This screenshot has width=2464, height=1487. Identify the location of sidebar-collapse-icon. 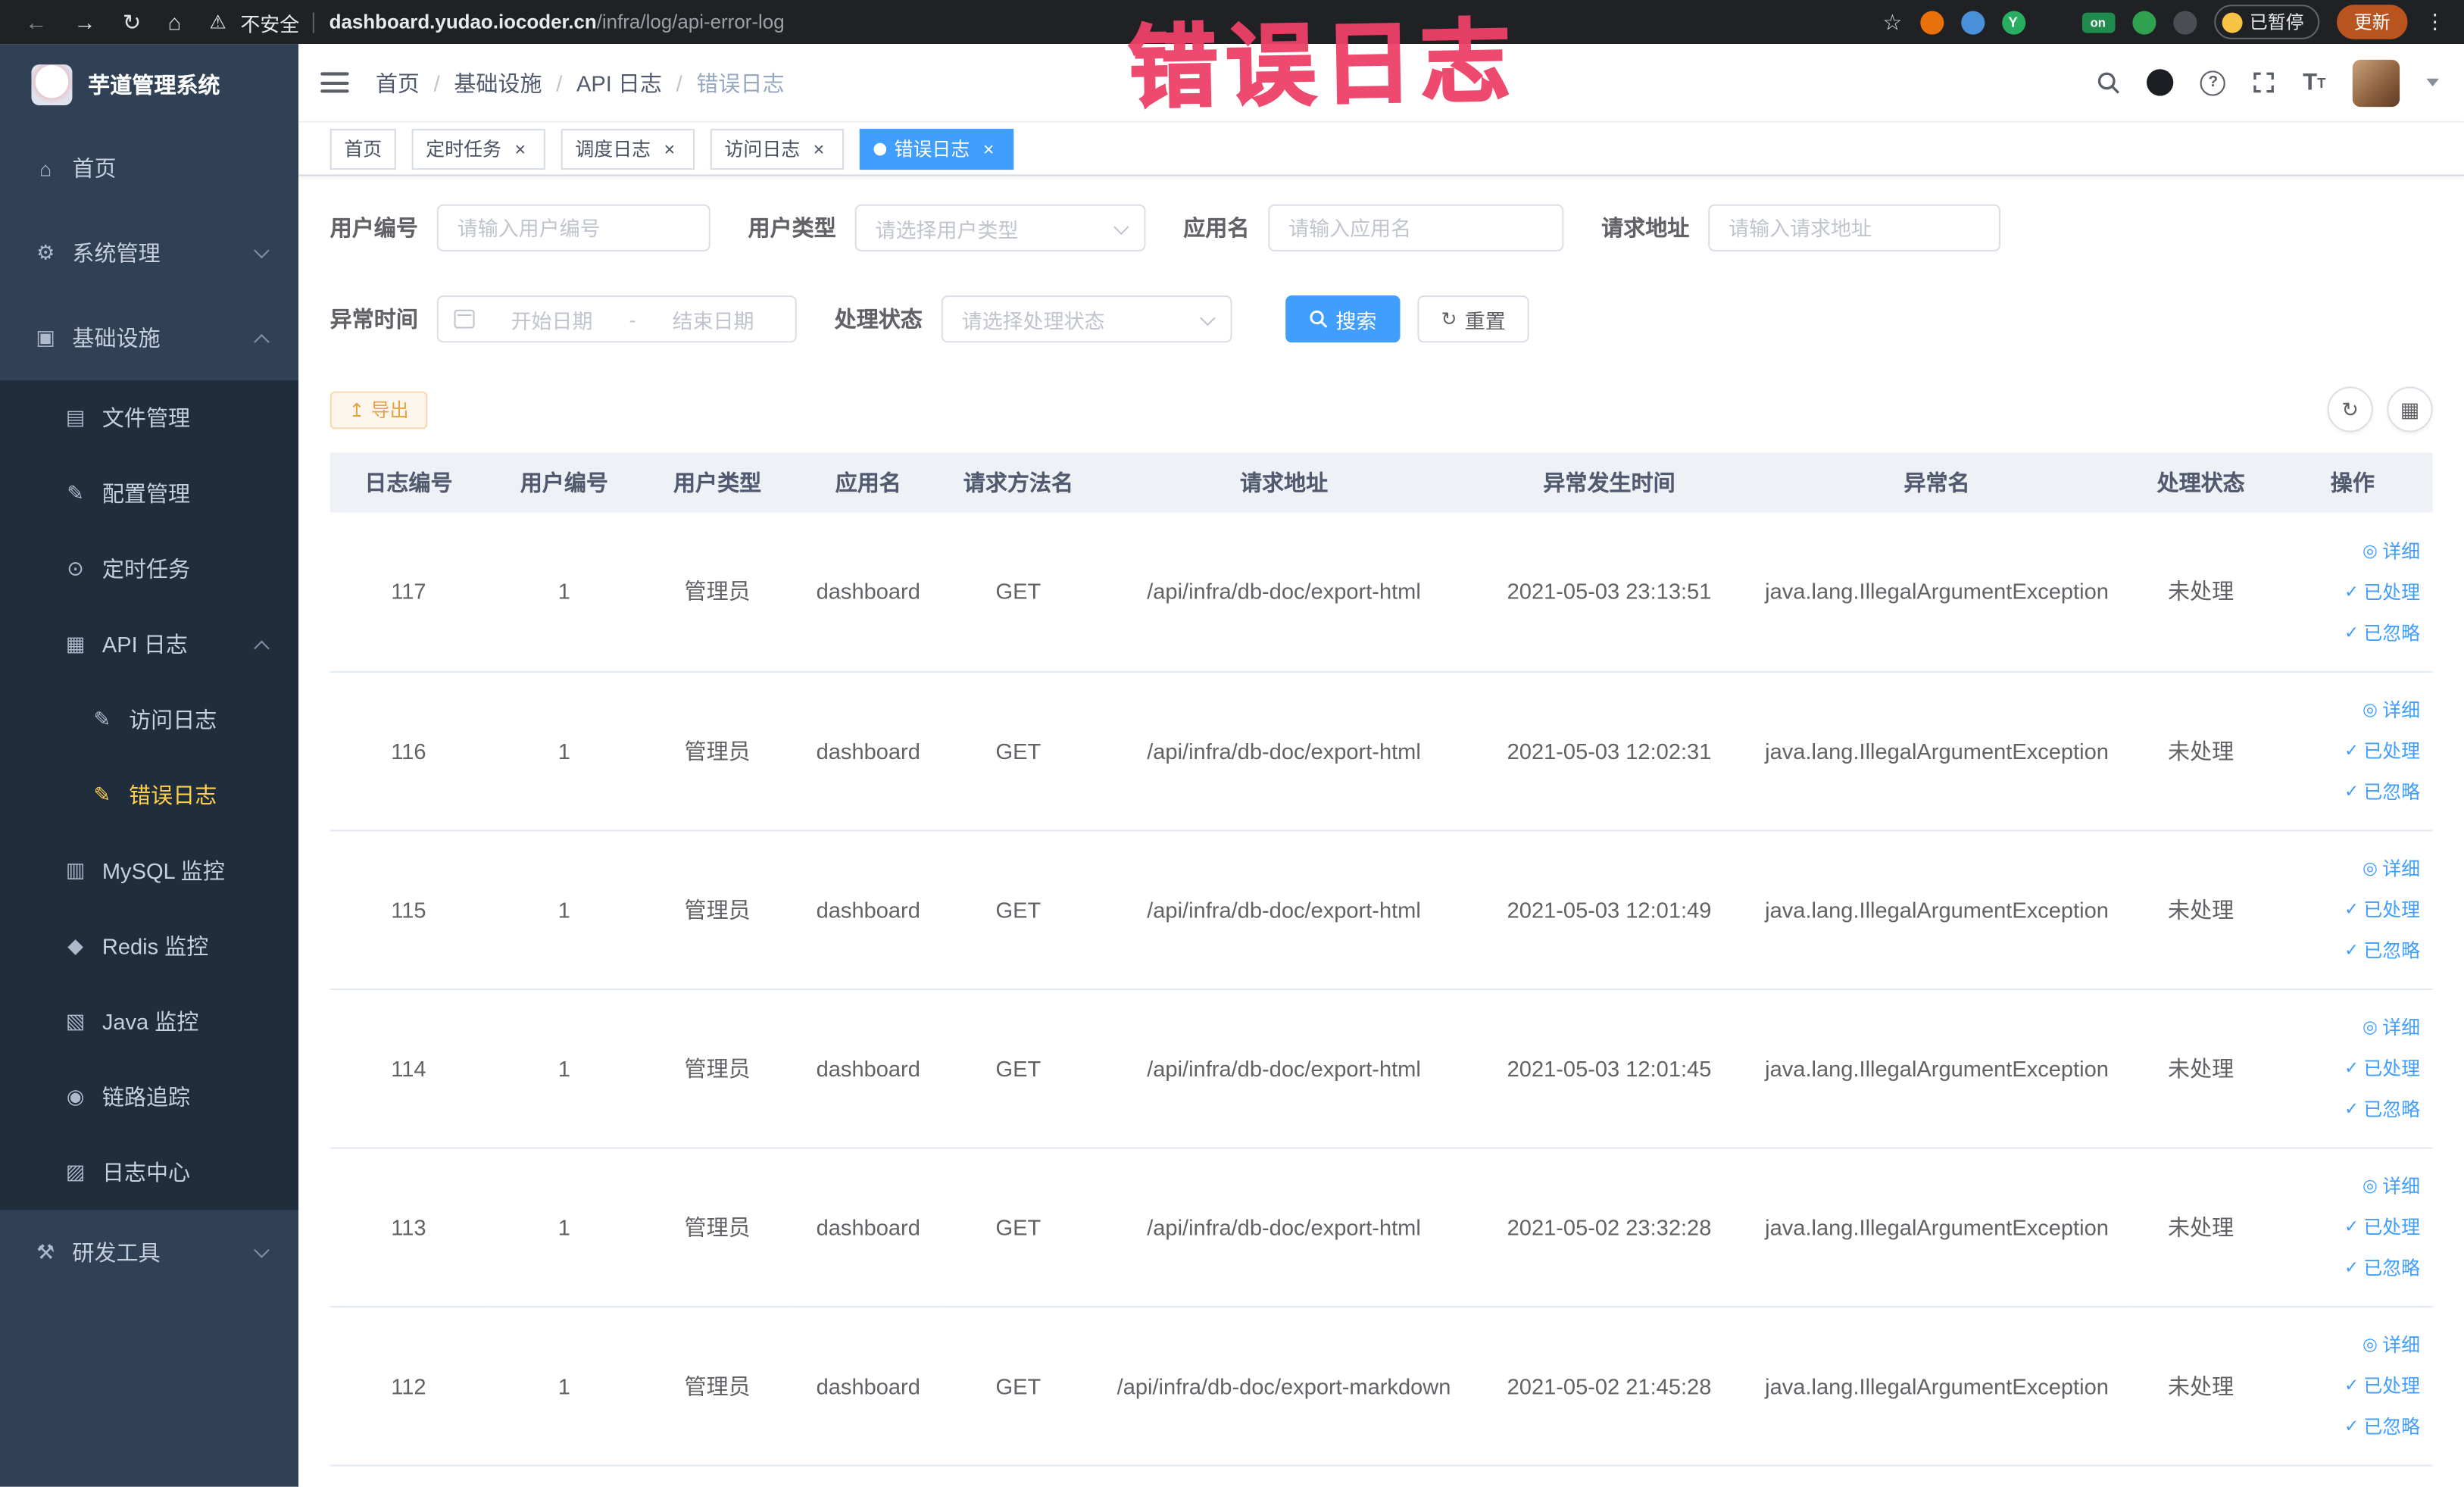
(334, 82).